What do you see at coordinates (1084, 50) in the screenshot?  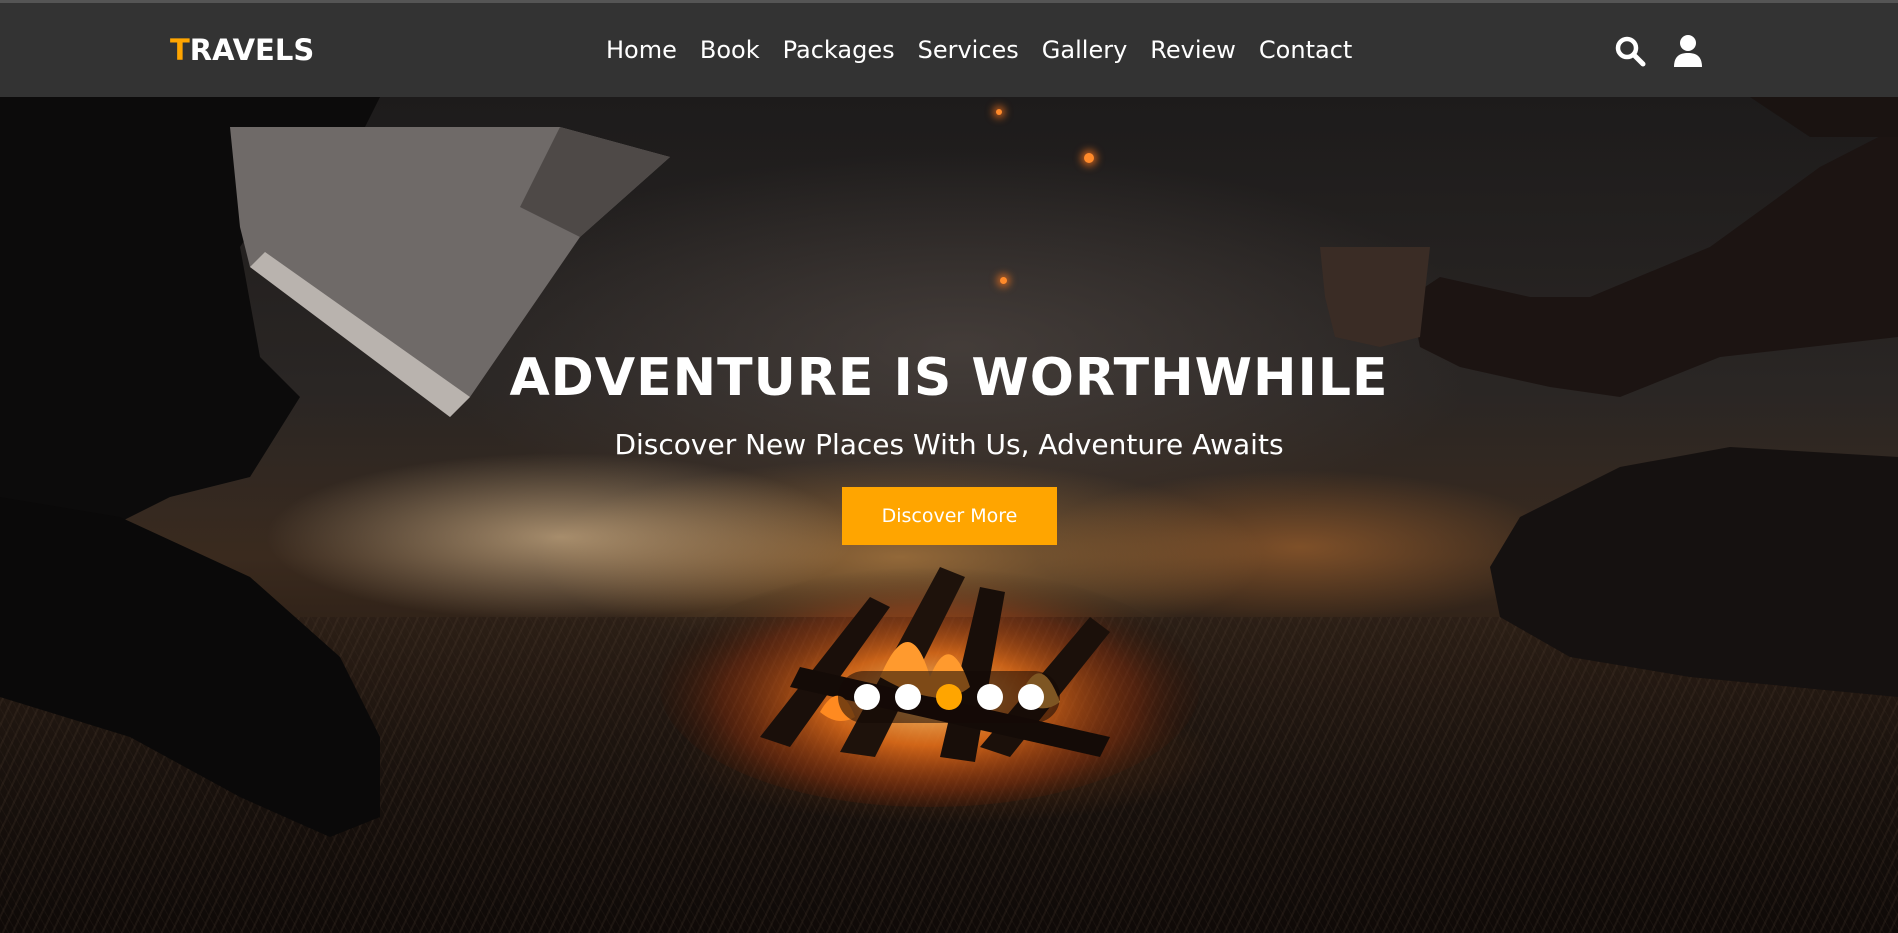 I see `nav-gallery: Gallery` at bounding box center [1084, 50].